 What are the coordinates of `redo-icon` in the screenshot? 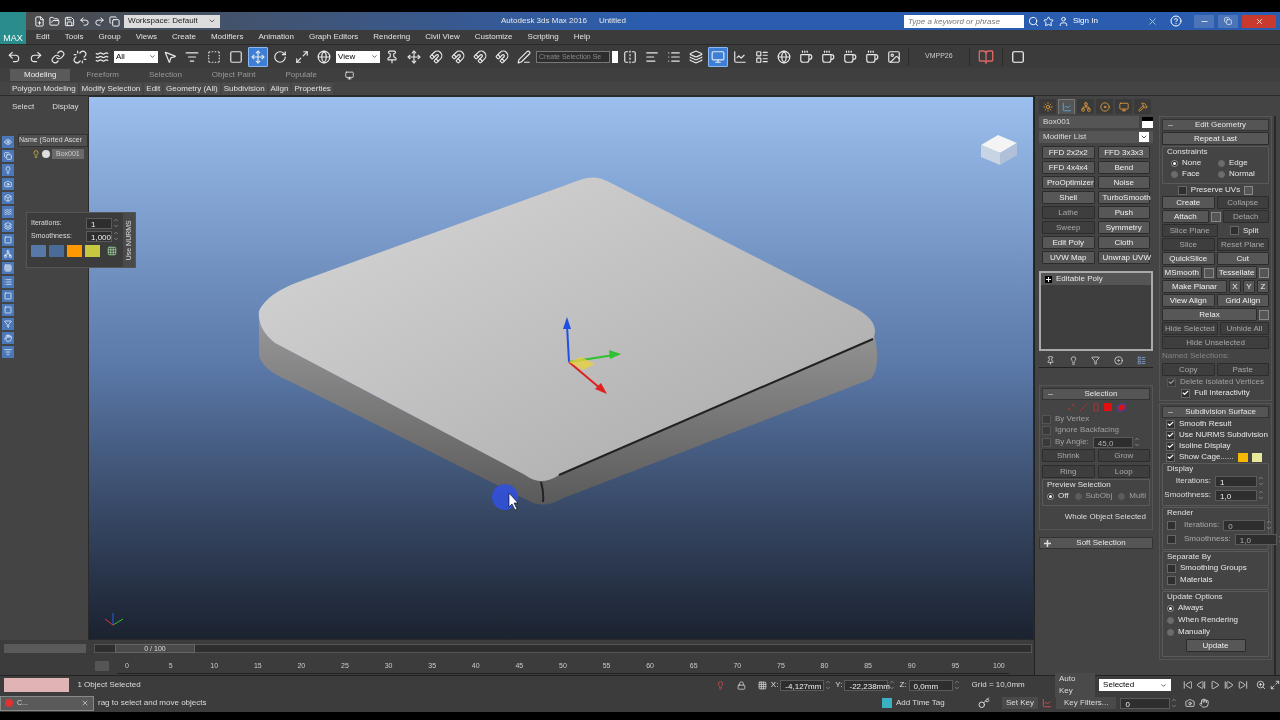 It's located at (99, 21).